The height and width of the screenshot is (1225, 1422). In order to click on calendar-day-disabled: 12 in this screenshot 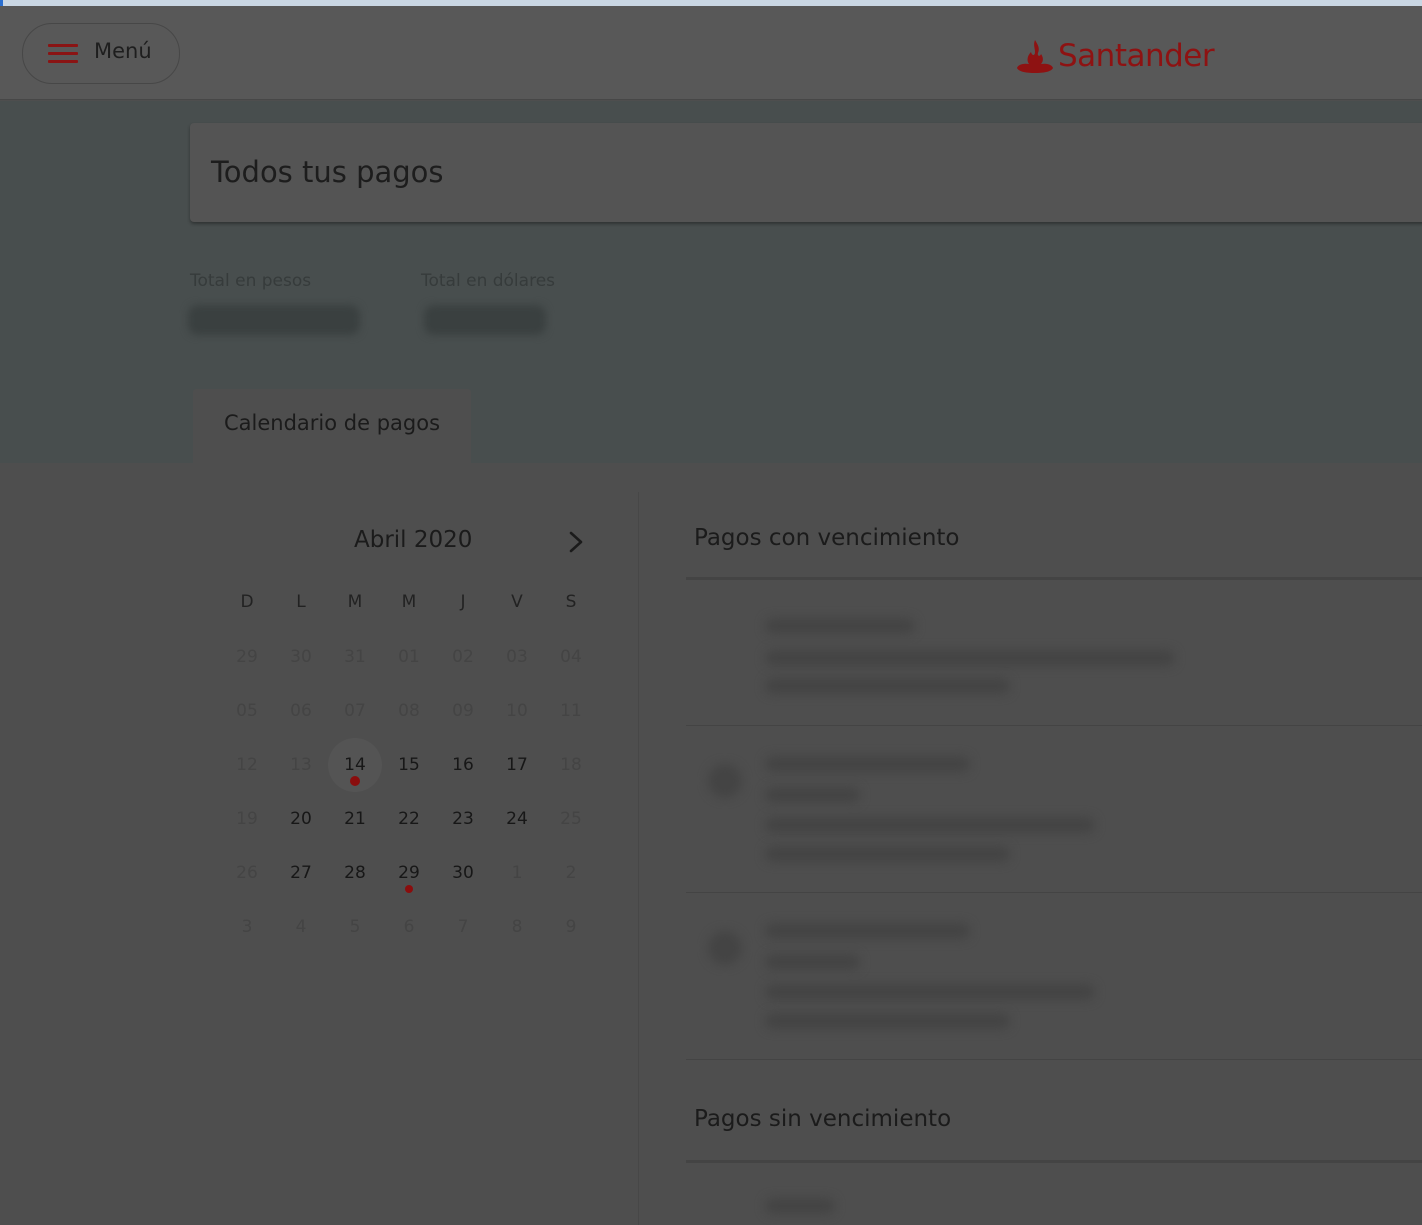, I will do `click(247, 765)`.